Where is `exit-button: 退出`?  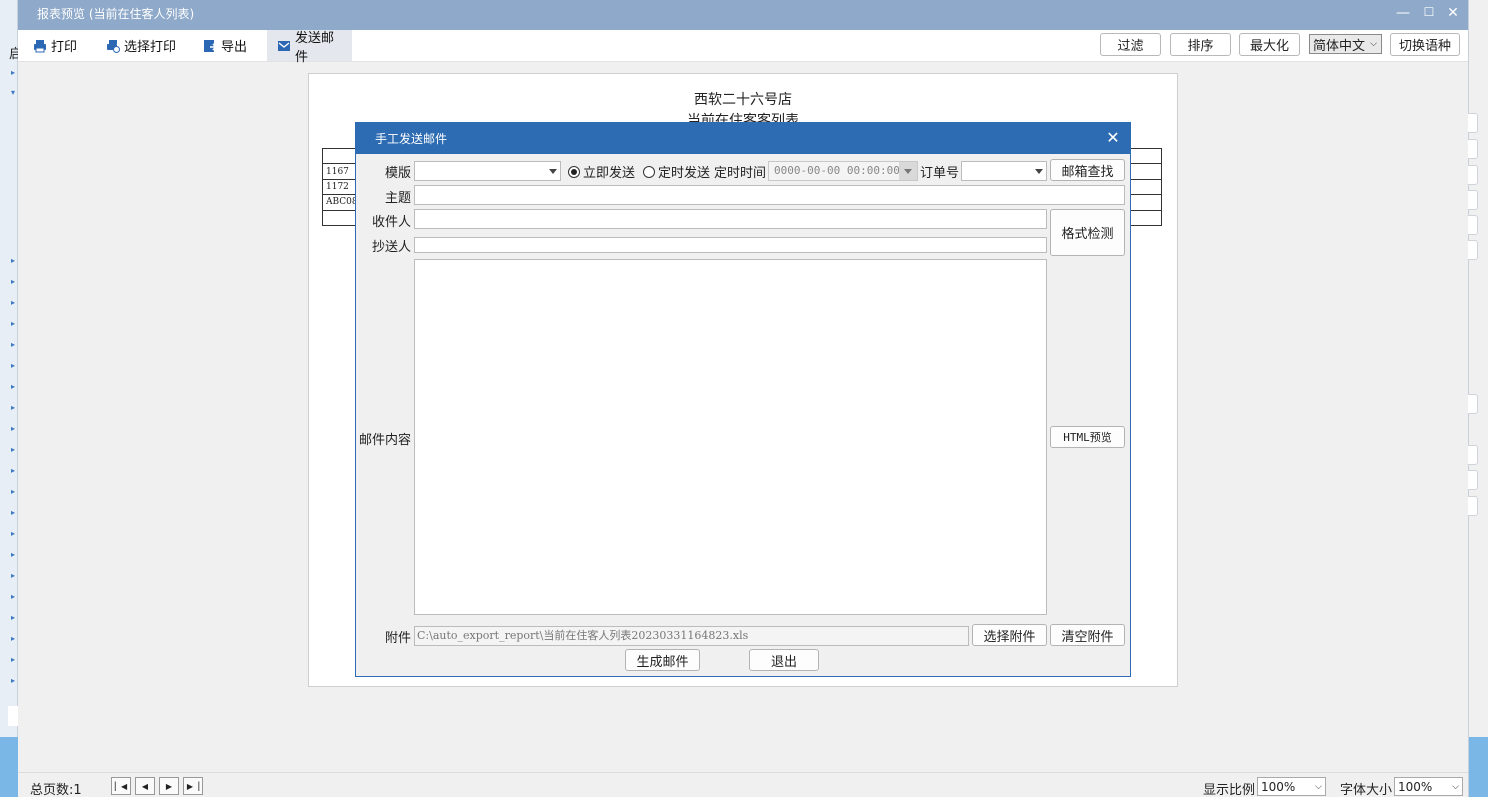 exit-button: 退出 is located at coordinates (784, 660).